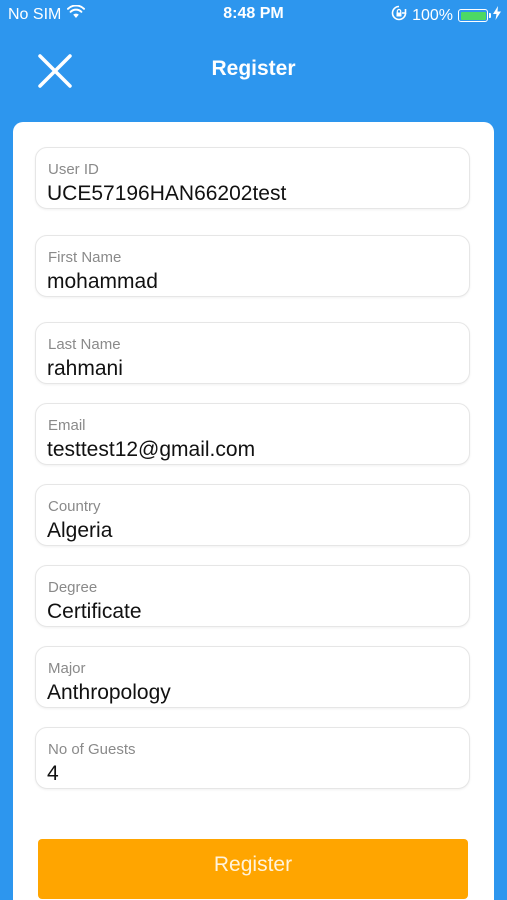  I want to click on battery-level-fill, so click(473, 15).